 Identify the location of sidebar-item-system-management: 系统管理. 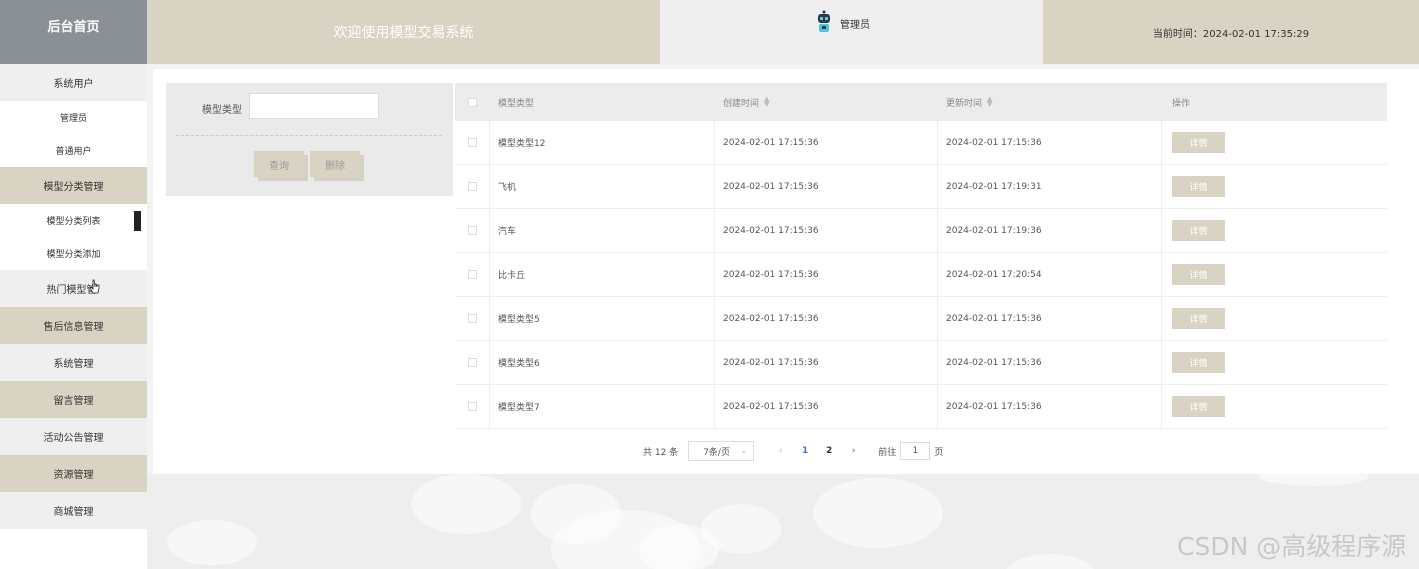
(73, 362).